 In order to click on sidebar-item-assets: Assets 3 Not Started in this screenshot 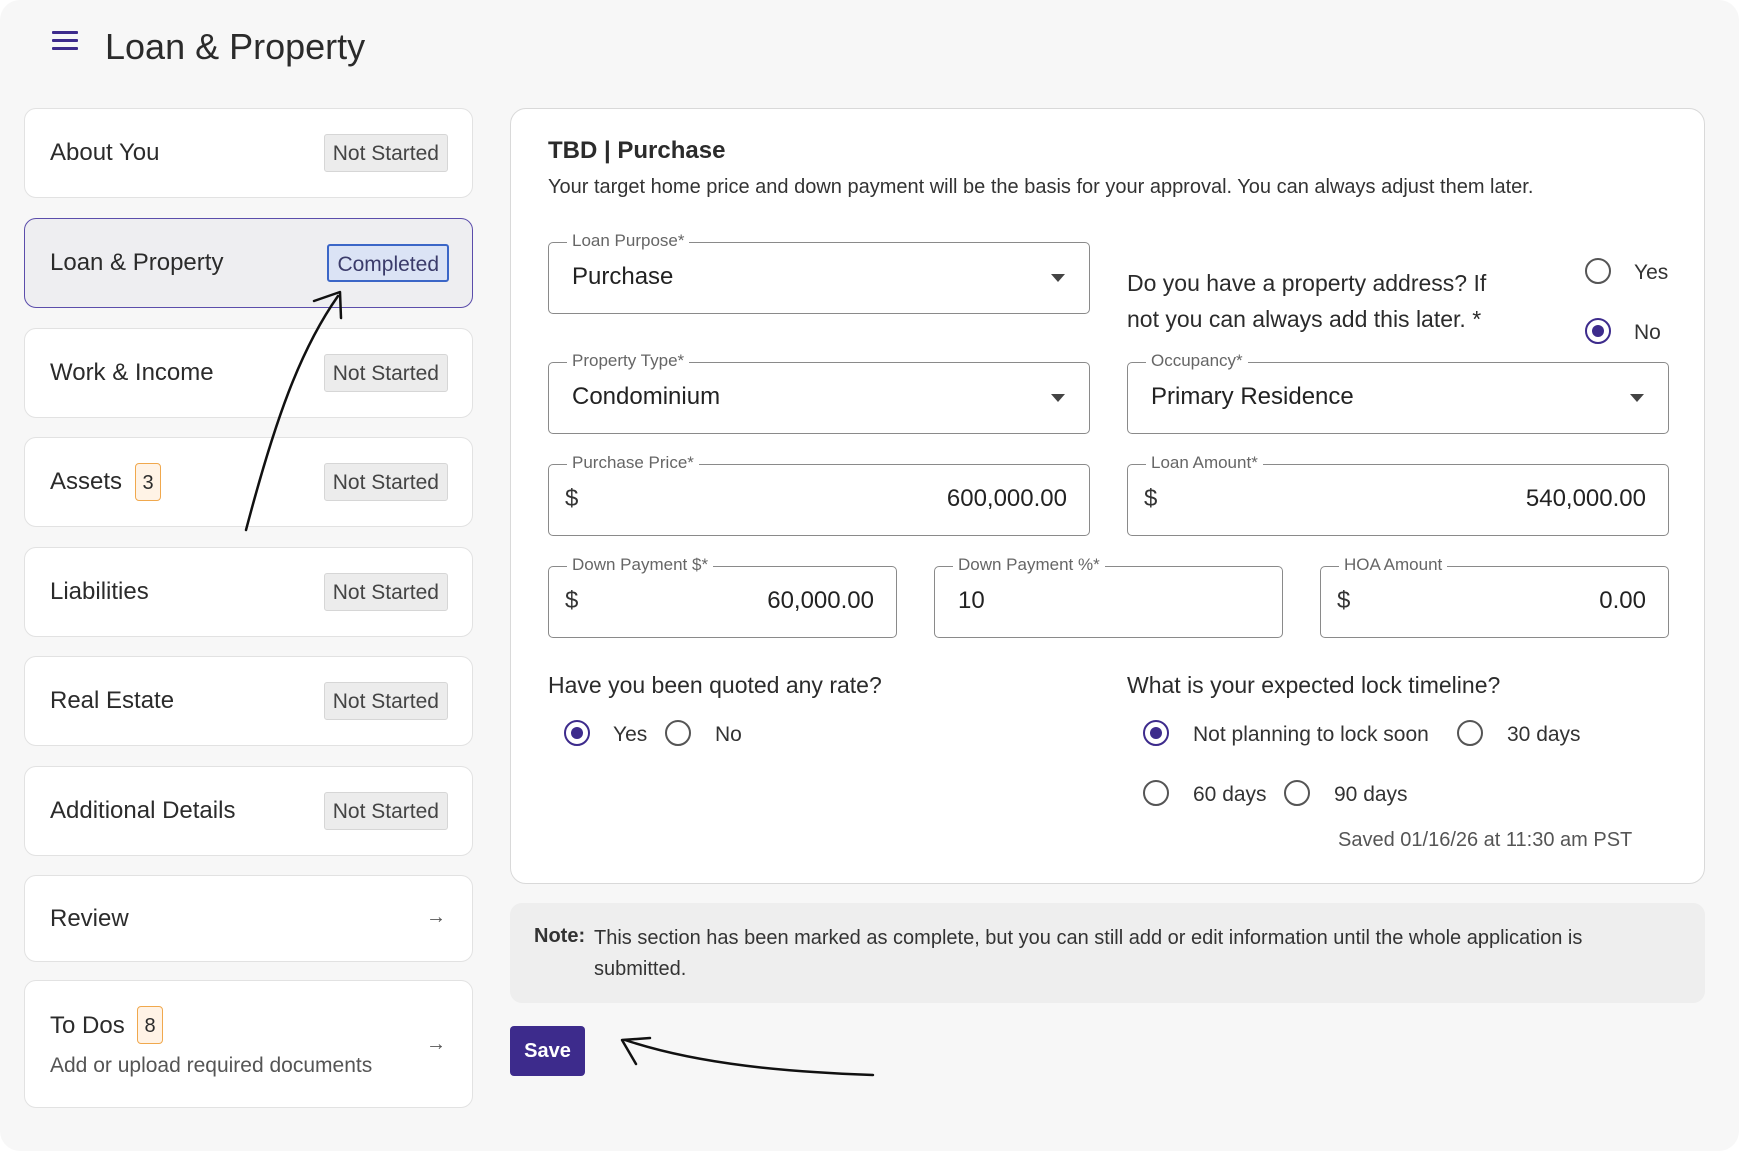, I will do `click(248, 482)`.